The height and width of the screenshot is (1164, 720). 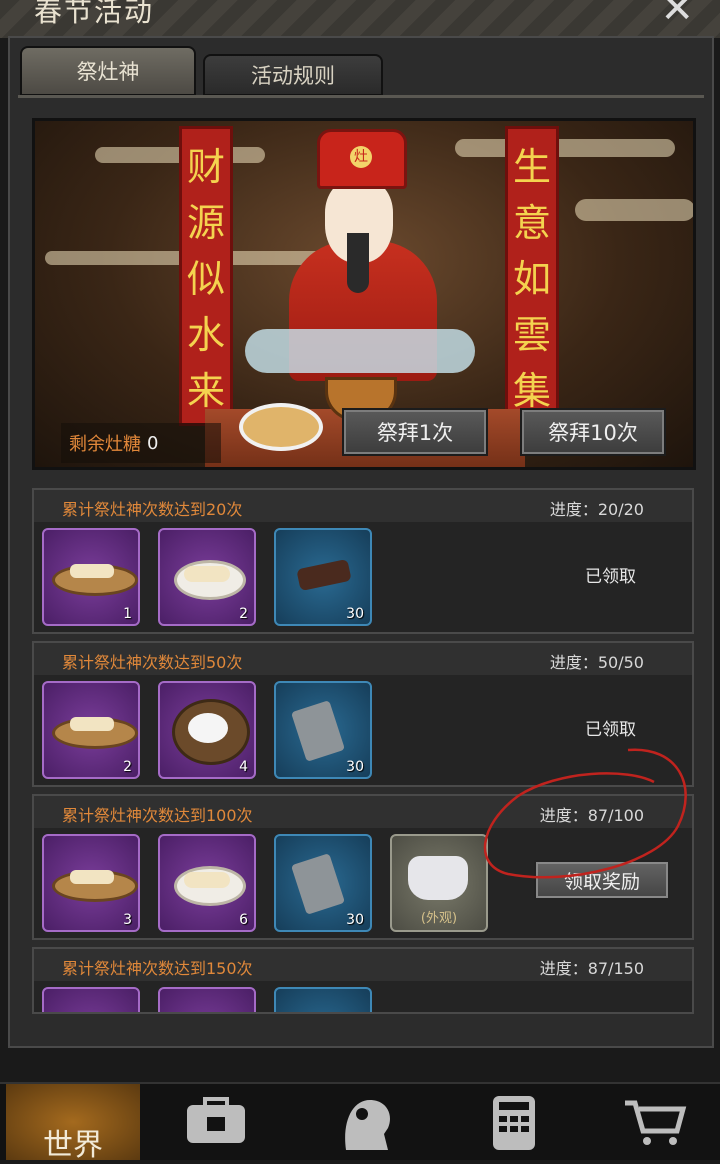 What do you see at coordinates (243, 920) in the screenshot?
I see `item-quantity: 6` at bounding box center [243, 920].